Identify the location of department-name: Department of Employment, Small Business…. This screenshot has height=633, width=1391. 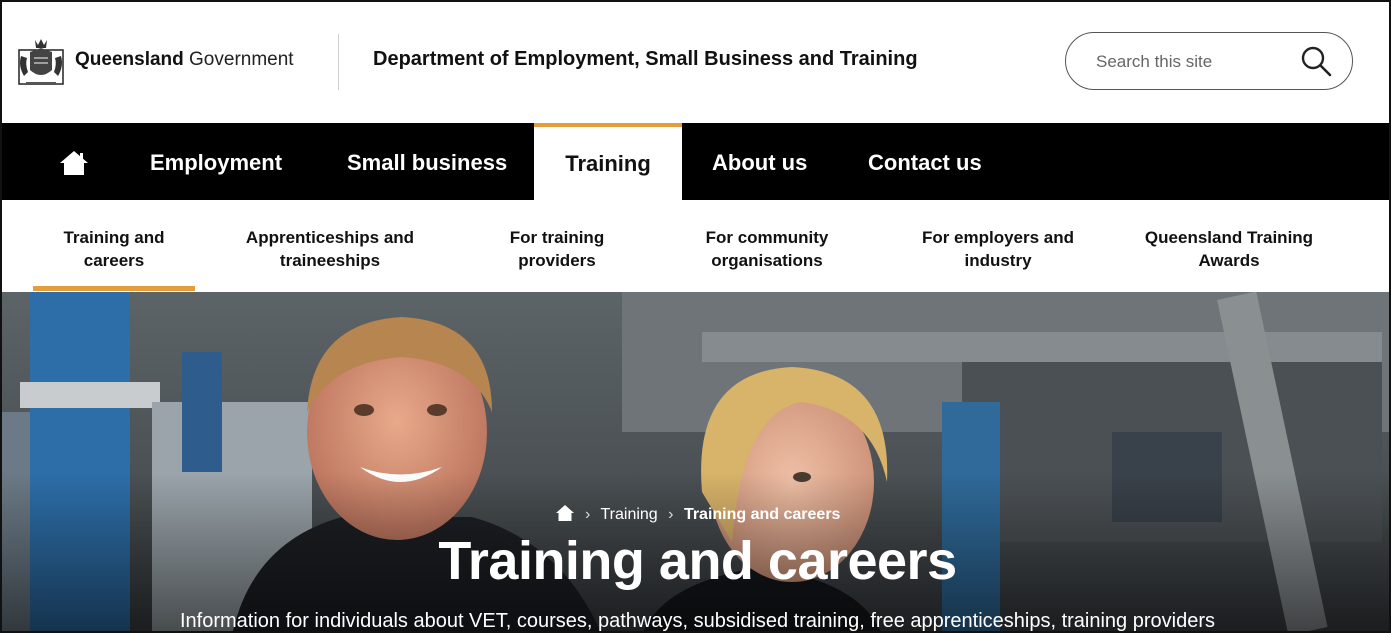
(645, 59).